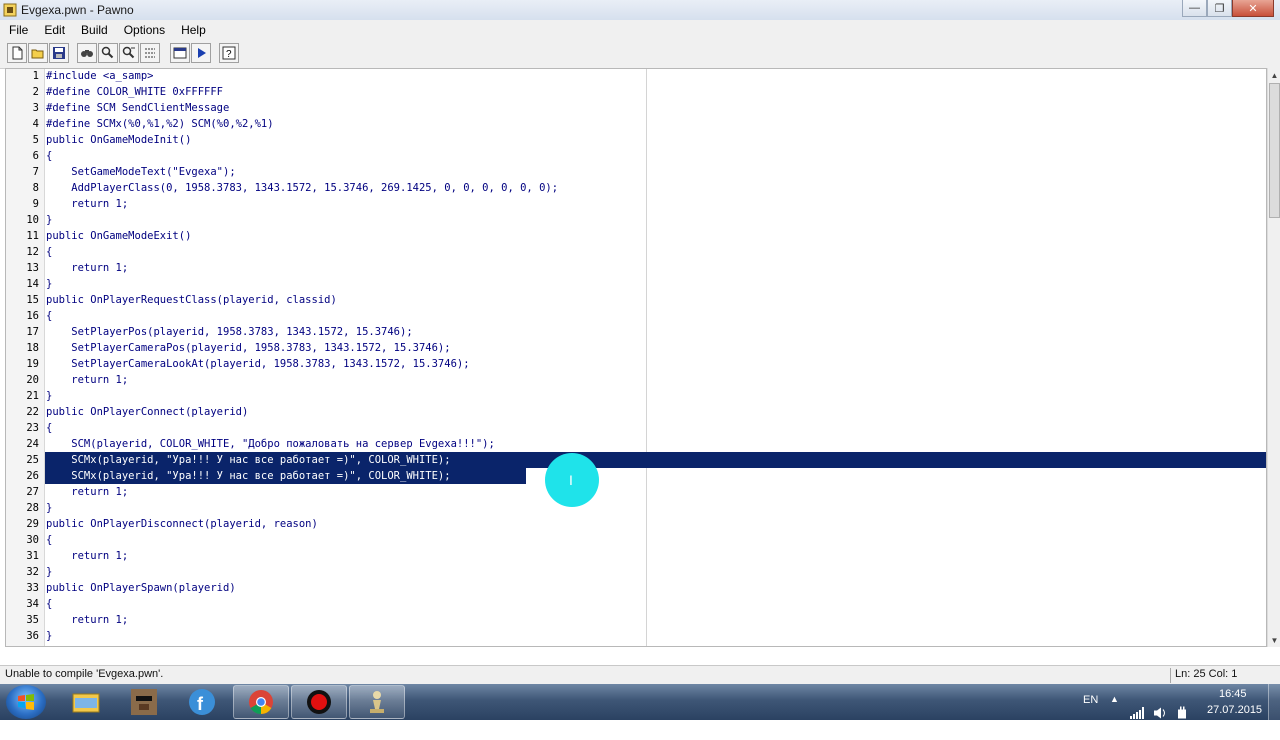  What do you see at coordinates (93, 30) in the screenshot?
I see `menu-build: Build` at bounding box center [93, 30].